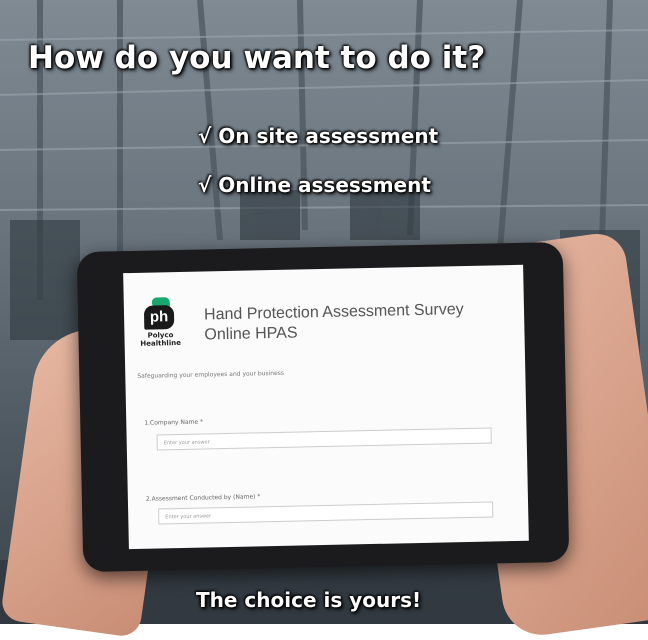  What do you see at coordinates (314, 185) in the screenshot?
I see `bullet-online: √ Online assessment` at bounding box center [314, 185].